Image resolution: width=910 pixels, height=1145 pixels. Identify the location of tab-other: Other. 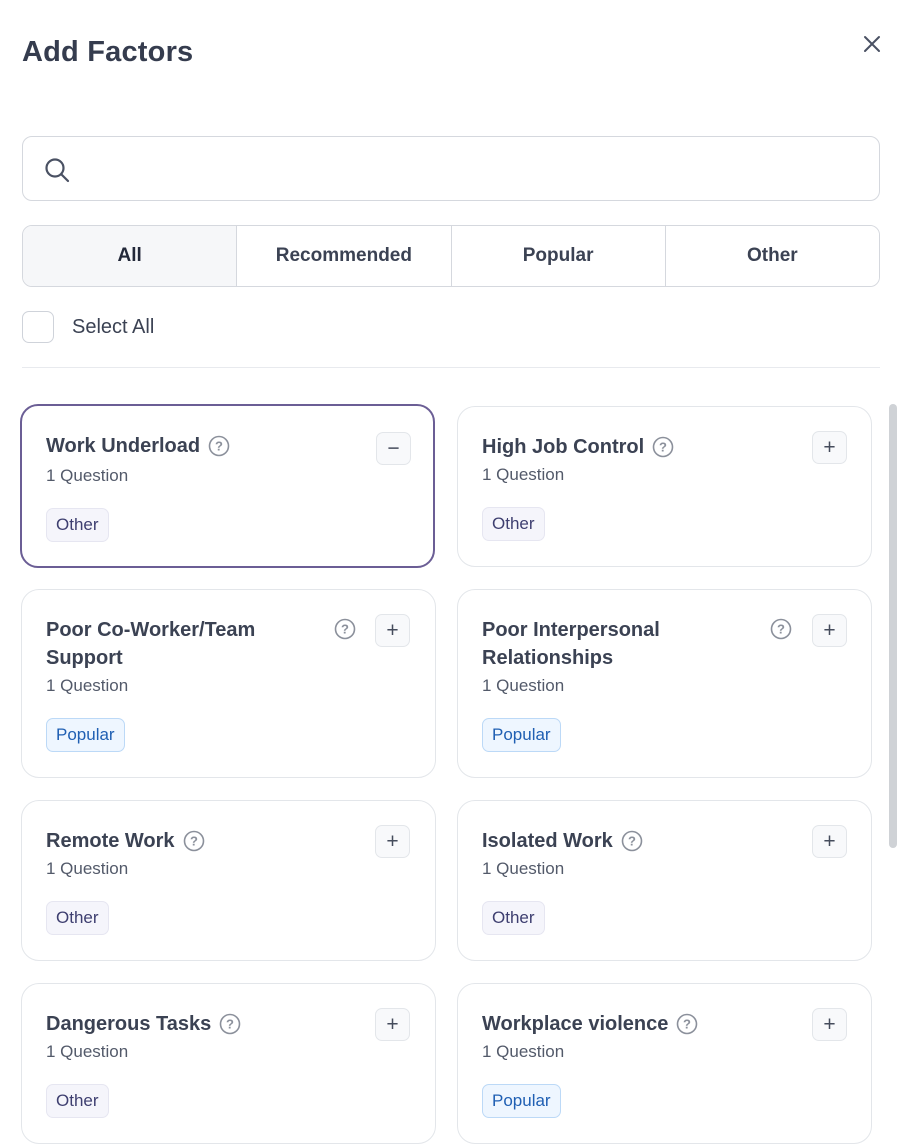
(772, 256).